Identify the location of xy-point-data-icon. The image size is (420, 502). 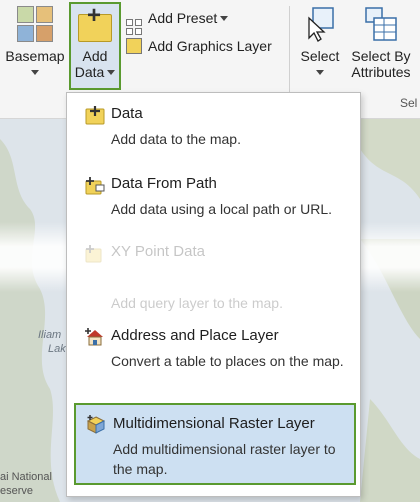
(93, 254).